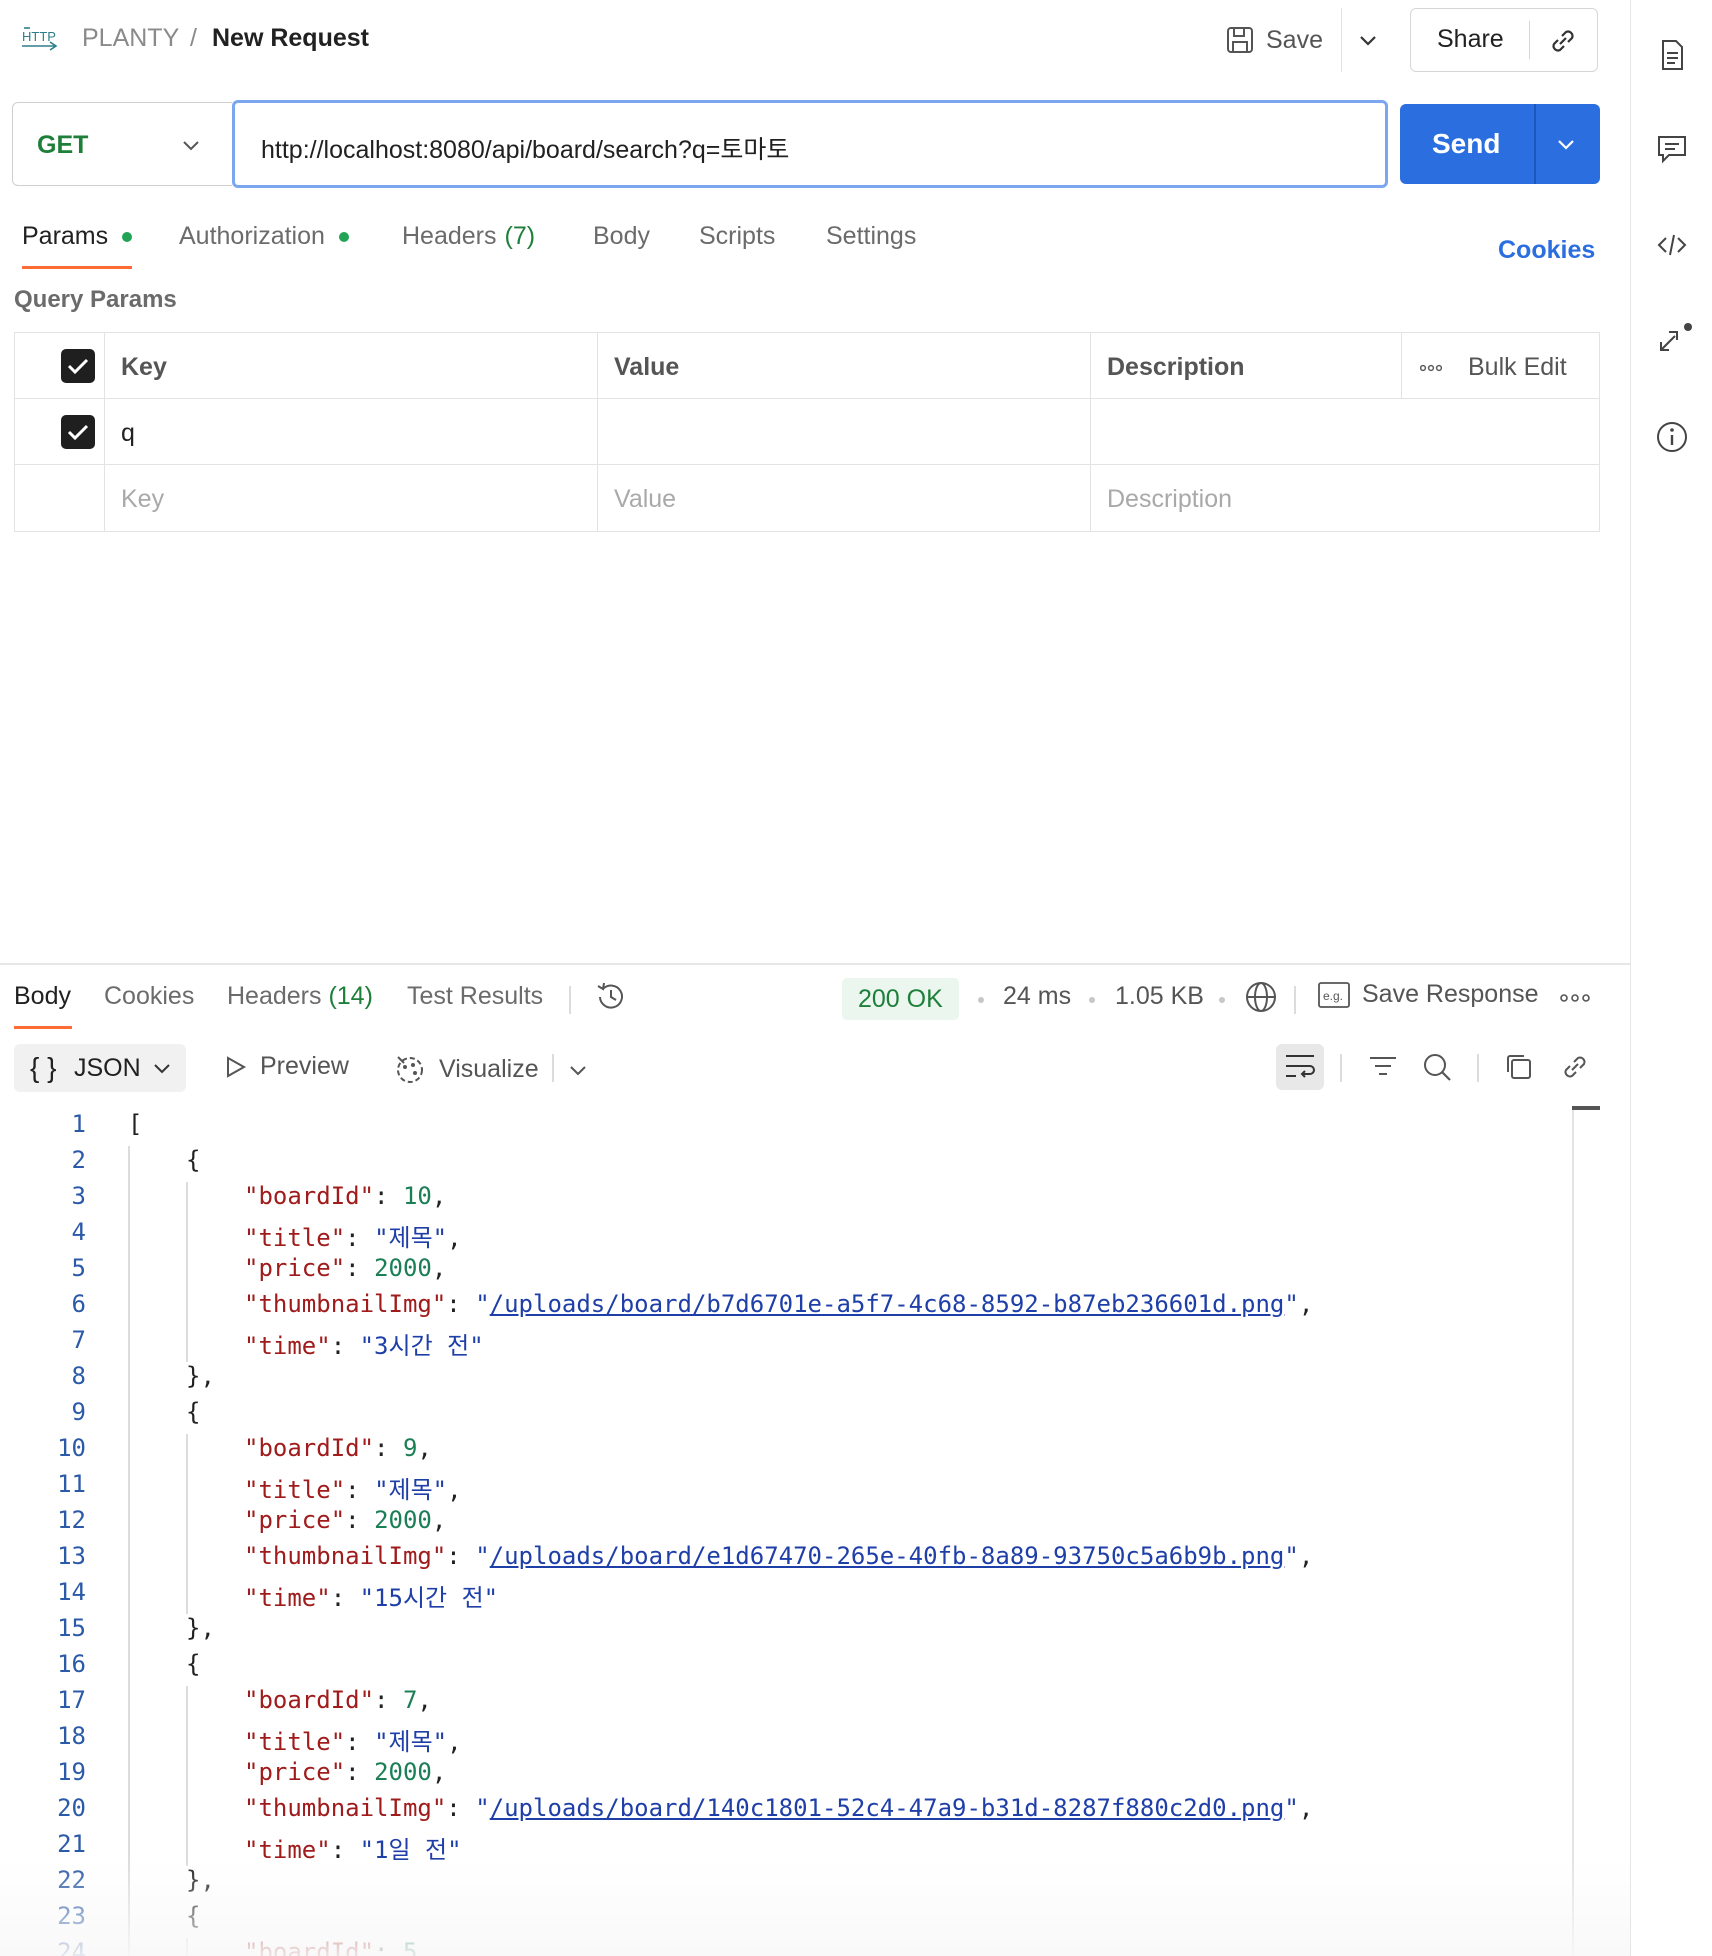 The image size is (1712, 1956). I want to click on comments-icon, so click(1672, 149).